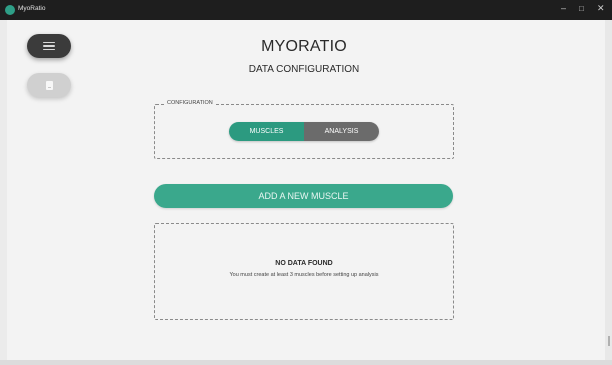  I want to click on configuration-legend: CONFIGURATION, so click(190, 103).